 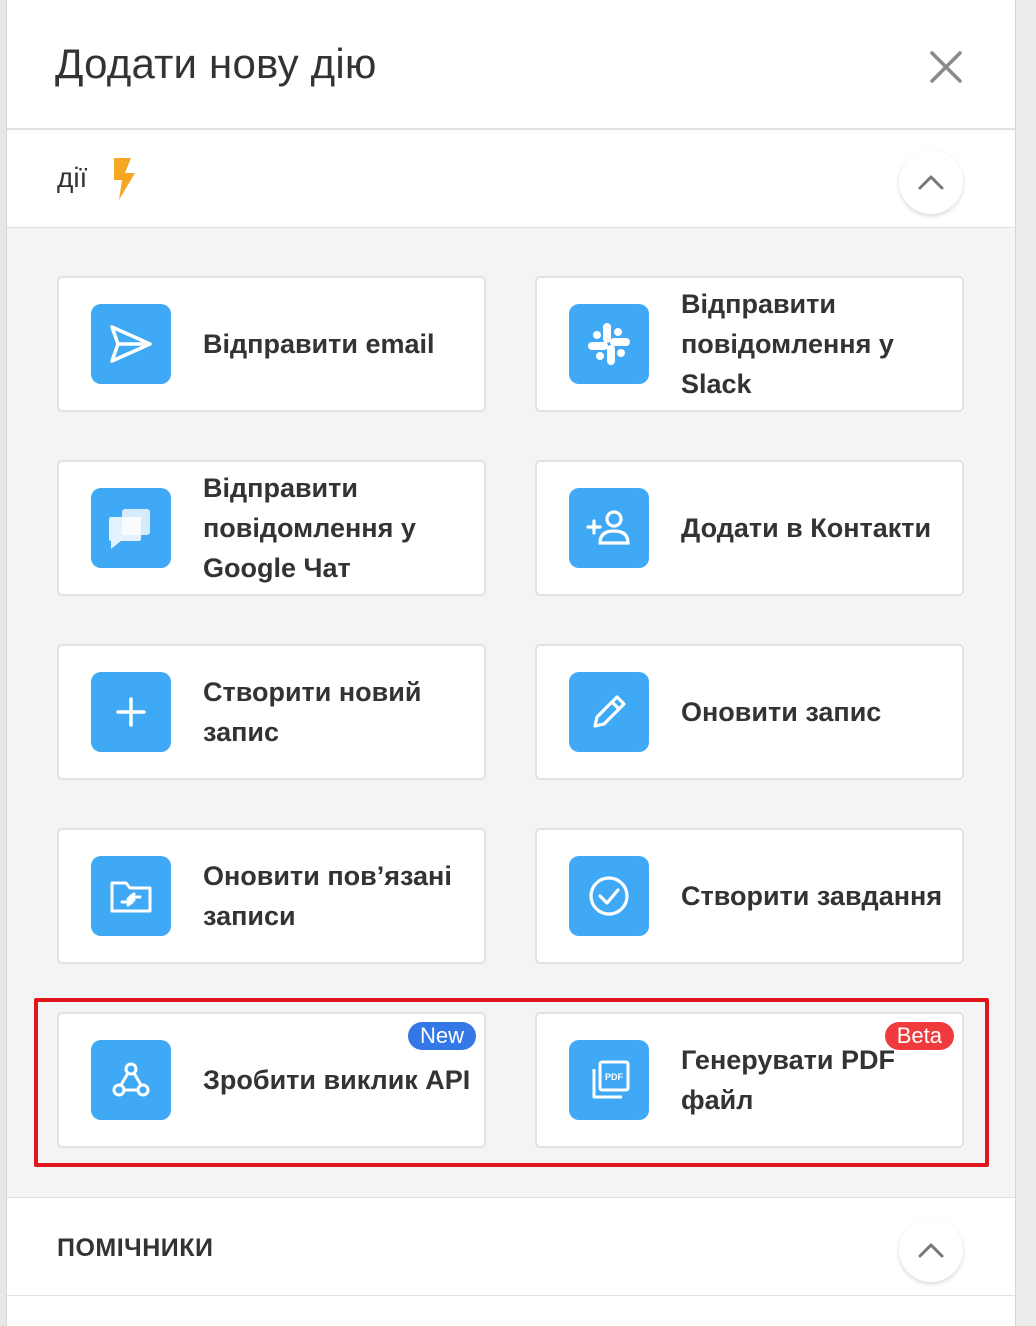 I want to click on action-card-generate-pdf: PDF Генерувати PDF файл Beta, so click(x=749, y=1080).